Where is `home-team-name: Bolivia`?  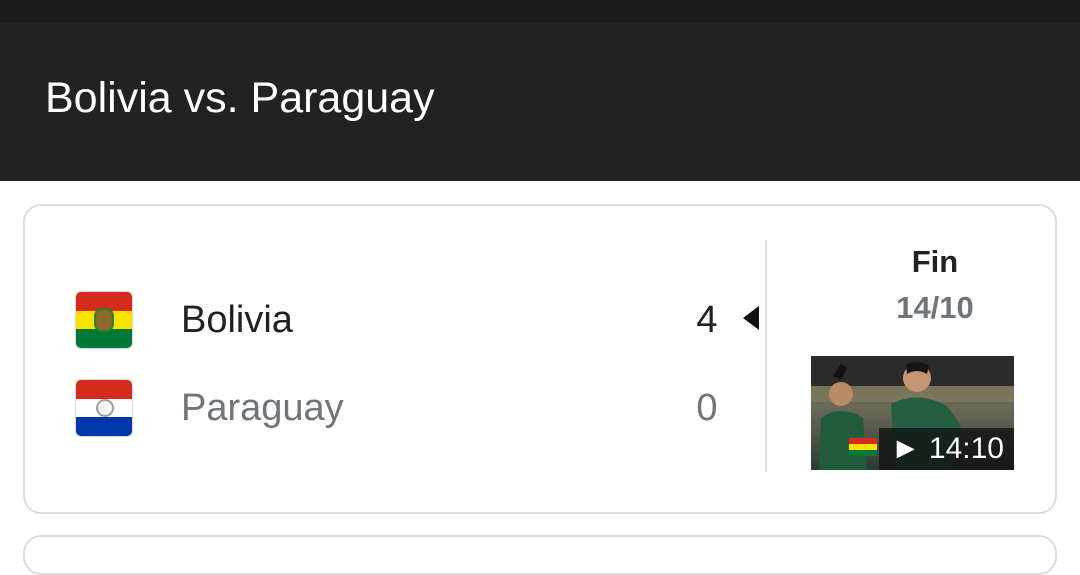 home-team-name: Bolivia is located at coordinates (237, 320).